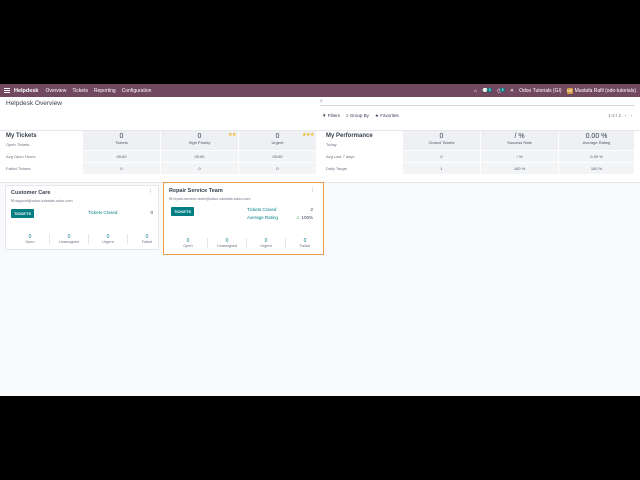  I want to click on pager: 1-2 / 2 ‹ ›, so click(620, 115).